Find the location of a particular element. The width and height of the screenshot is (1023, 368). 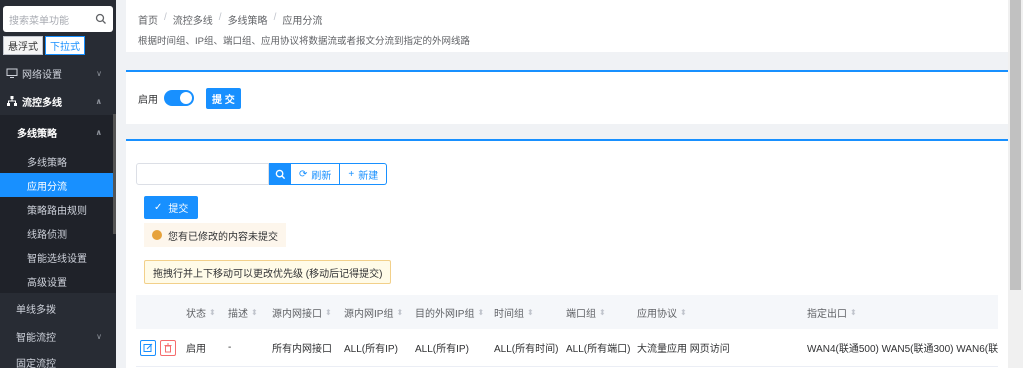

col-status: 状态 ⬍ is located at coordinates (207, 312).